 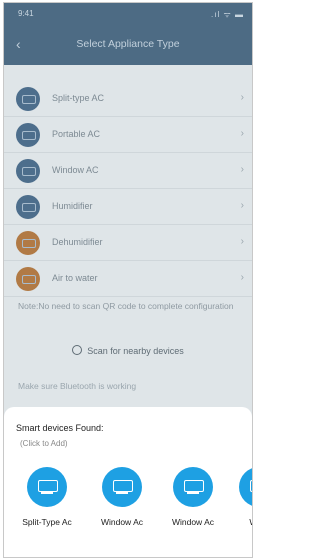 I want to click on sheet-subheading: (Click to Add), so click(x=44, y=443).